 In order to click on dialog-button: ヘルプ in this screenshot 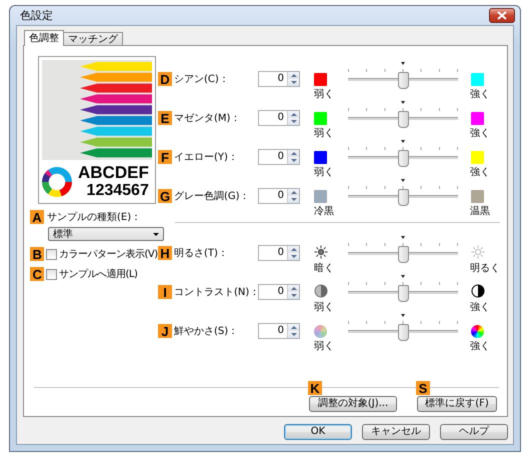, I will do `click(474, 432)`.